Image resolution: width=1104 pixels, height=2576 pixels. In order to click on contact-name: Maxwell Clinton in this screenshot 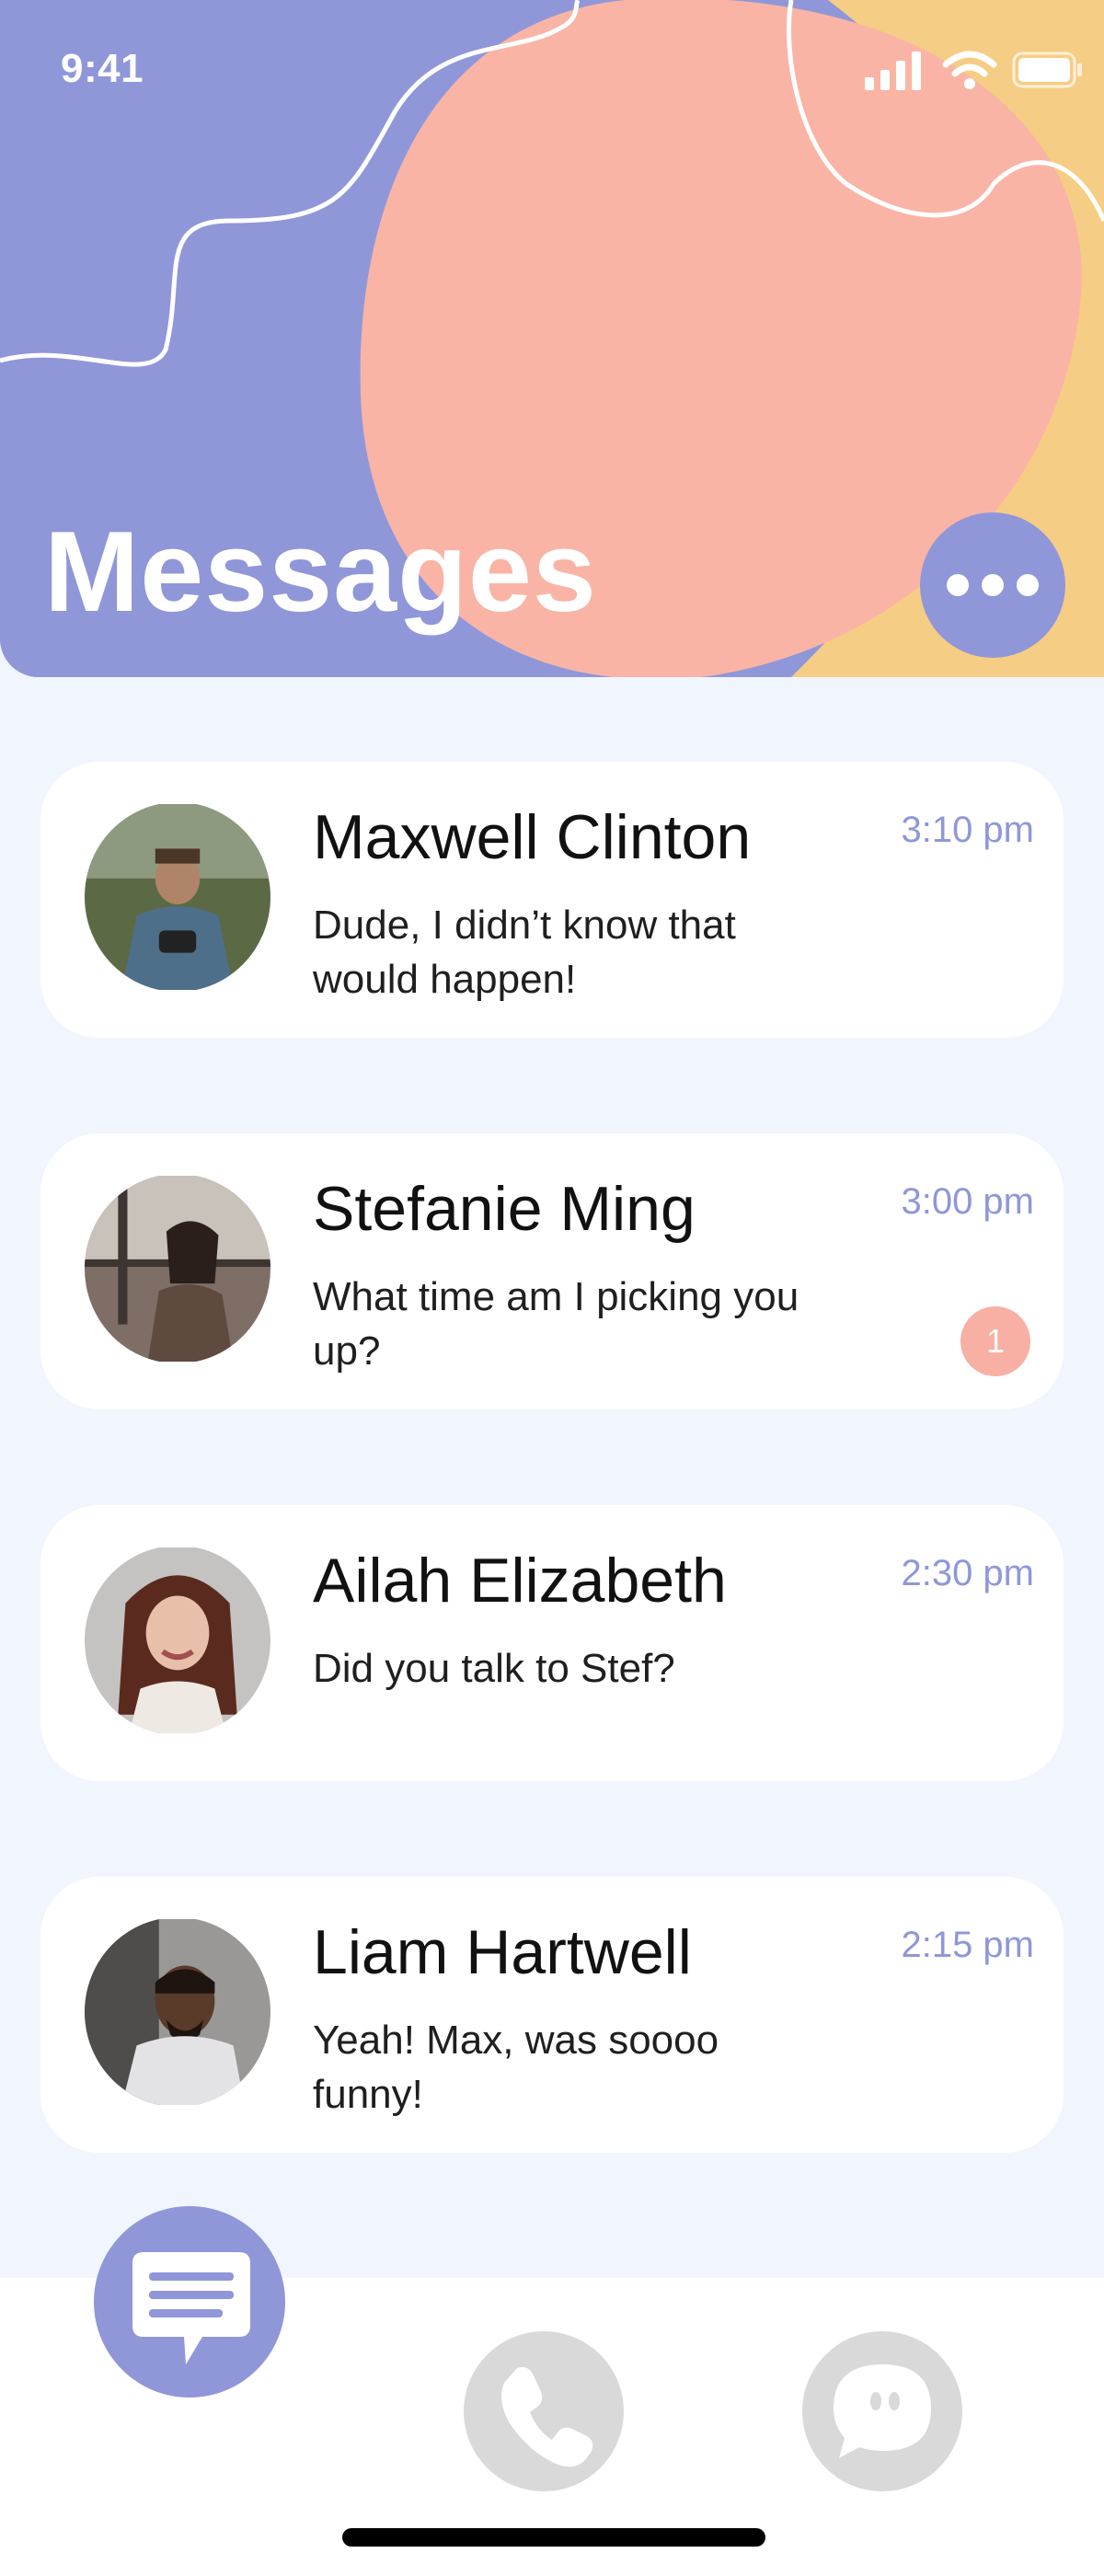, I will do `click(532, 837)`.